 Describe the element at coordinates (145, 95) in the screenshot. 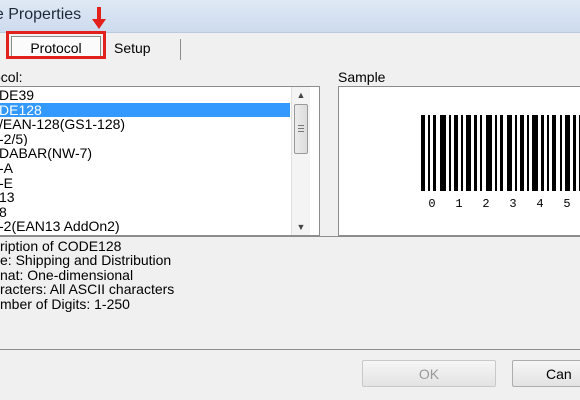

I see `list-item: DE39` at that location.